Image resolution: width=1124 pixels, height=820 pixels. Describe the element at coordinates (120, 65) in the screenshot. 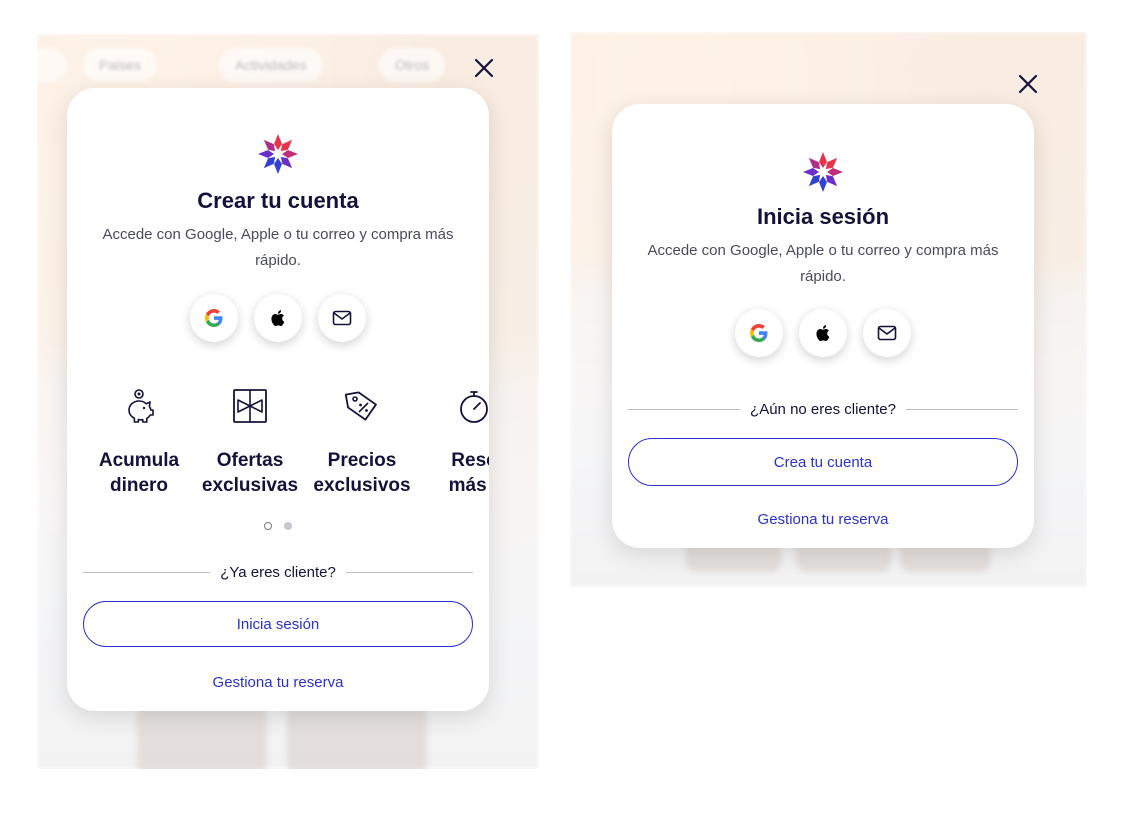

I see `background-filter-pill: Paises` at that location.